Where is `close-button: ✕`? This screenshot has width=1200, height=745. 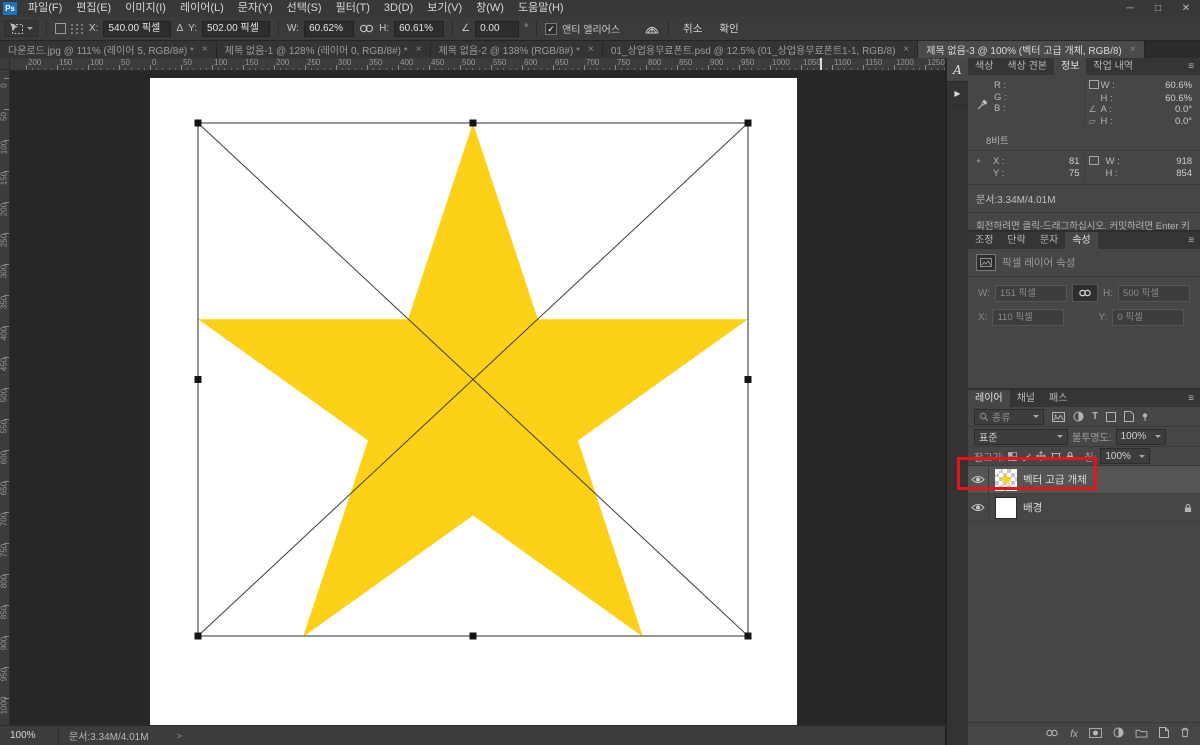 close-button: ✕ is located at coordinates (1186, 8).